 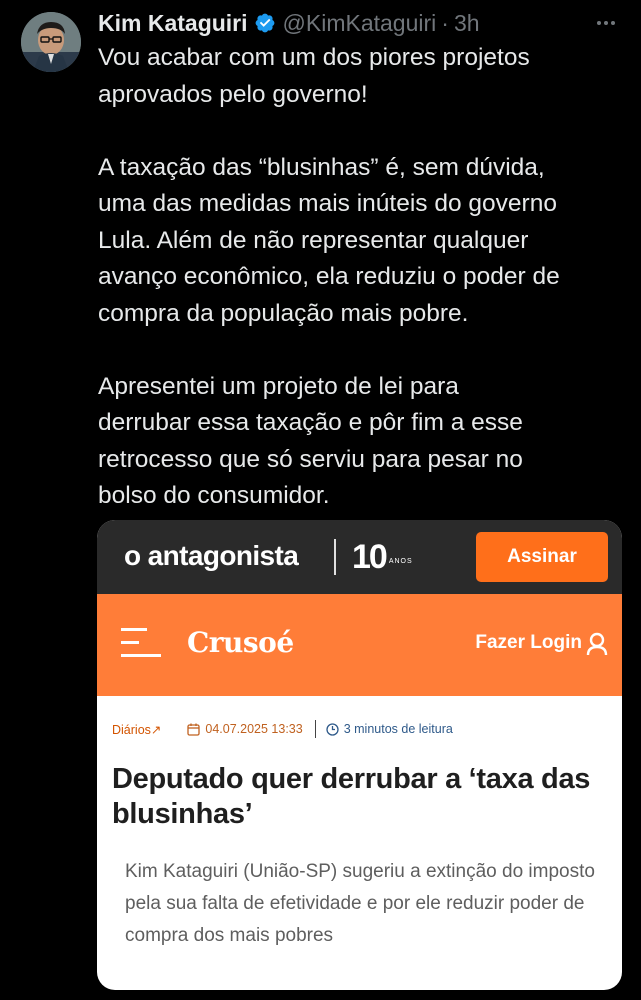 I want to click on site-nav-bar: Crusoé Fazer Login, so click(x=359, y=645).